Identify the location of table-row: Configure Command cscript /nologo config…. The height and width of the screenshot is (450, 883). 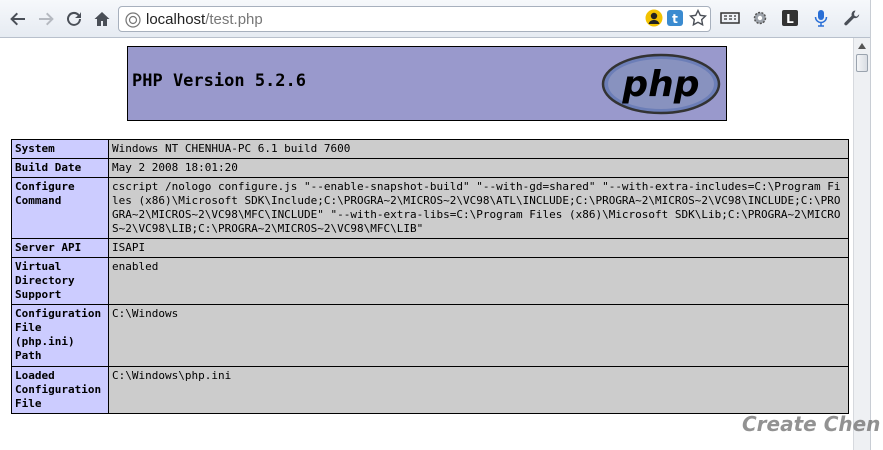
(430, 208).